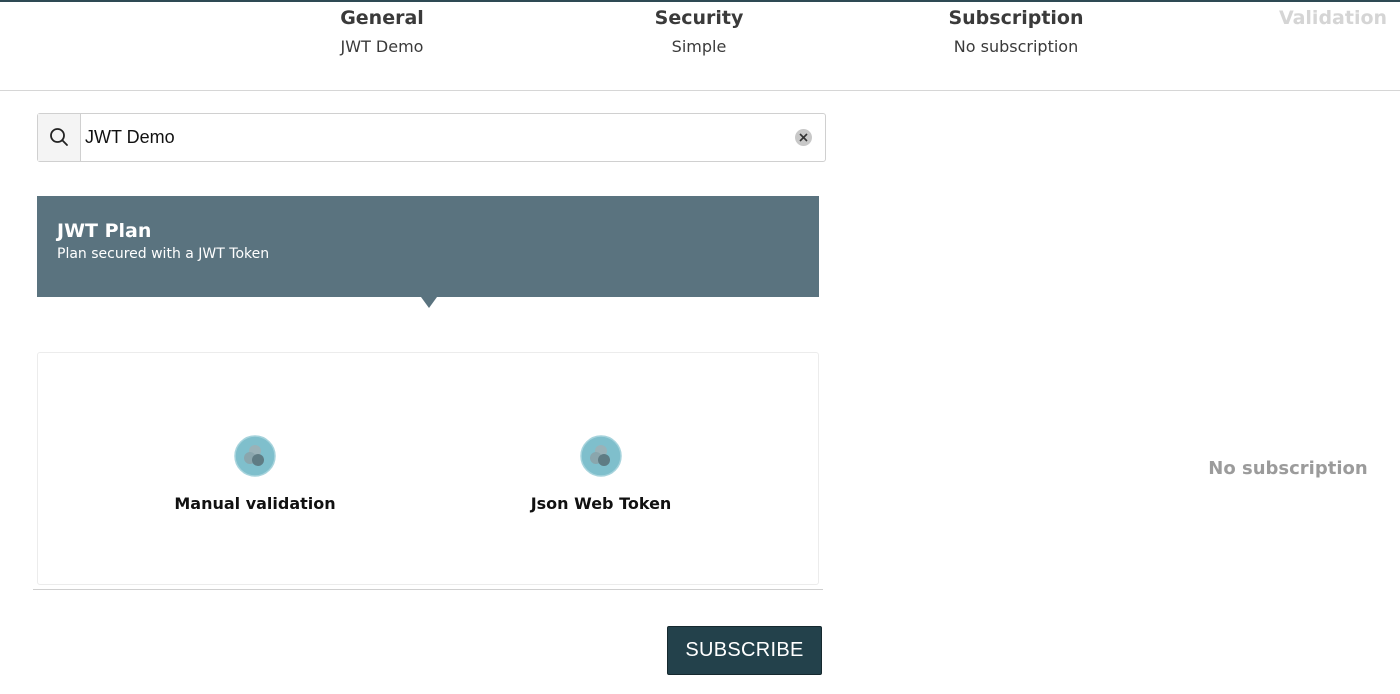  What do you see at coordinates (601, 503) in the screenshot?
I see `security-type-label: Json Web Token` at bounding box center [601, 503].